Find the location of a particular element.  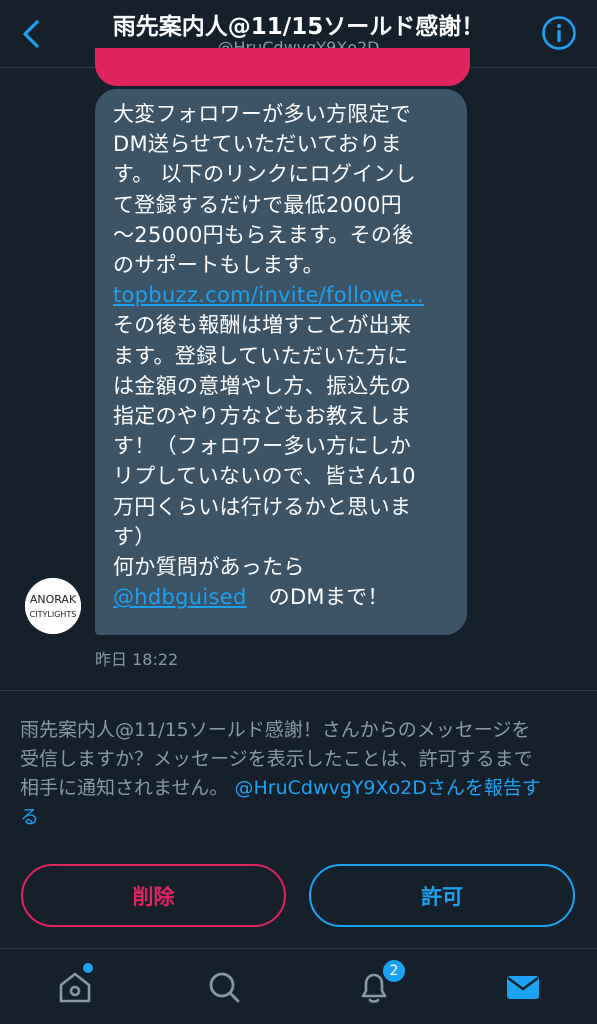

previous-message-bubble is located at coordinates (282, 67).